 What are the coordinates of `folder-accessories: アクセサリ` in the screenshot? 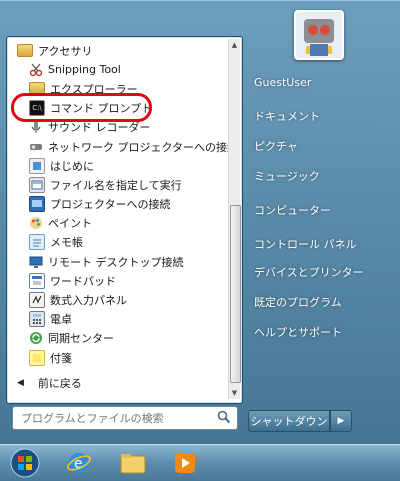 It's located at (118, 50).